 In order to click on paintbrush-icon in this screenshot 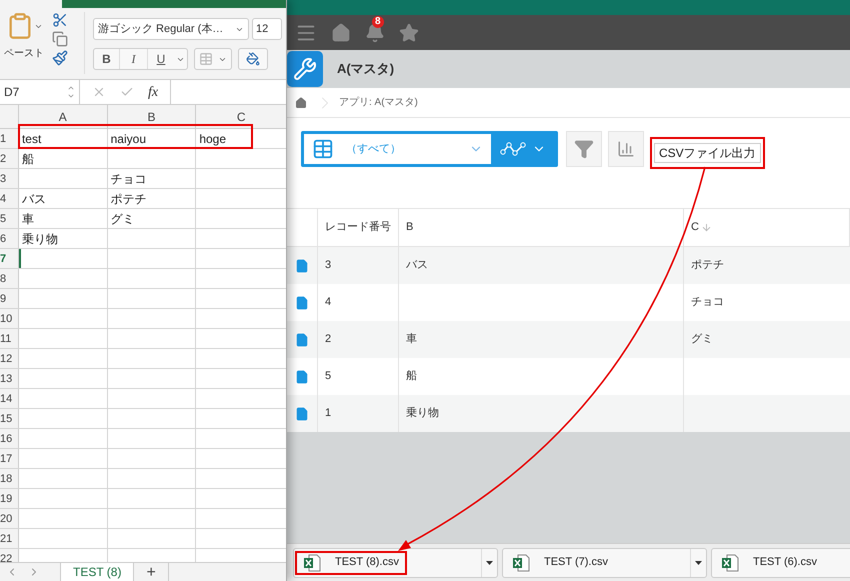, I will do `click(60, 58)`.